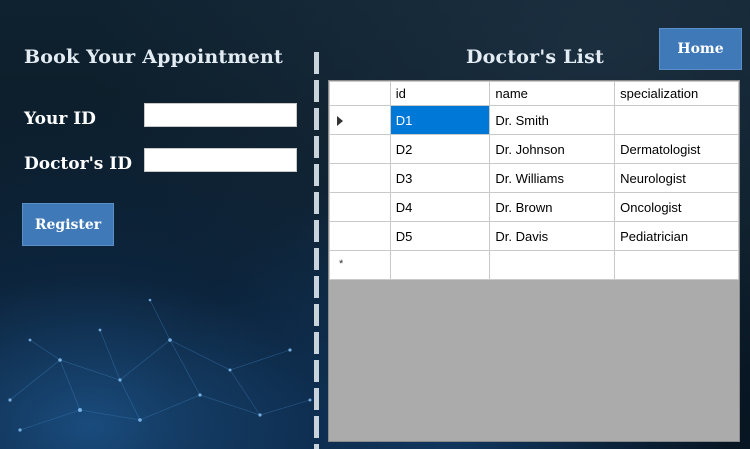  I want to click on table-row: D1 Dr. Smith, so click(534, 120).